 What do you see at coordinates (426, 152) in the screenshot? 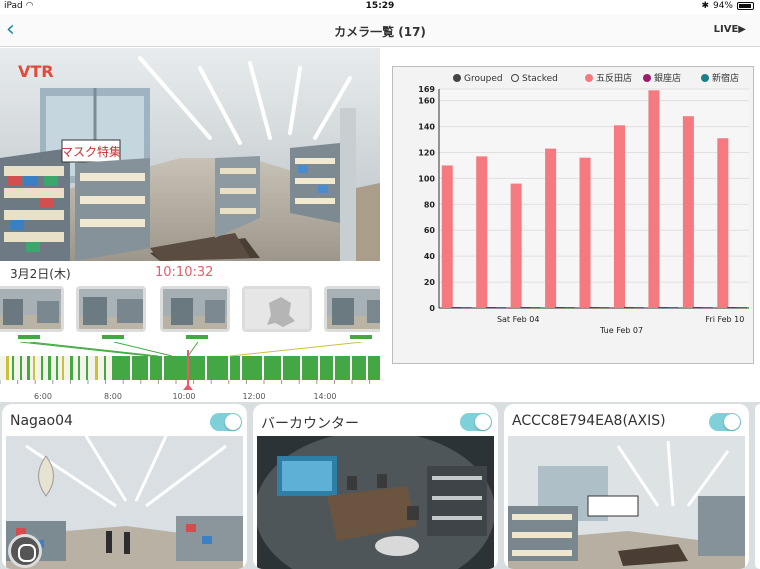
I see `y-tick-label-6: 120` at bounding box center [426, 152].